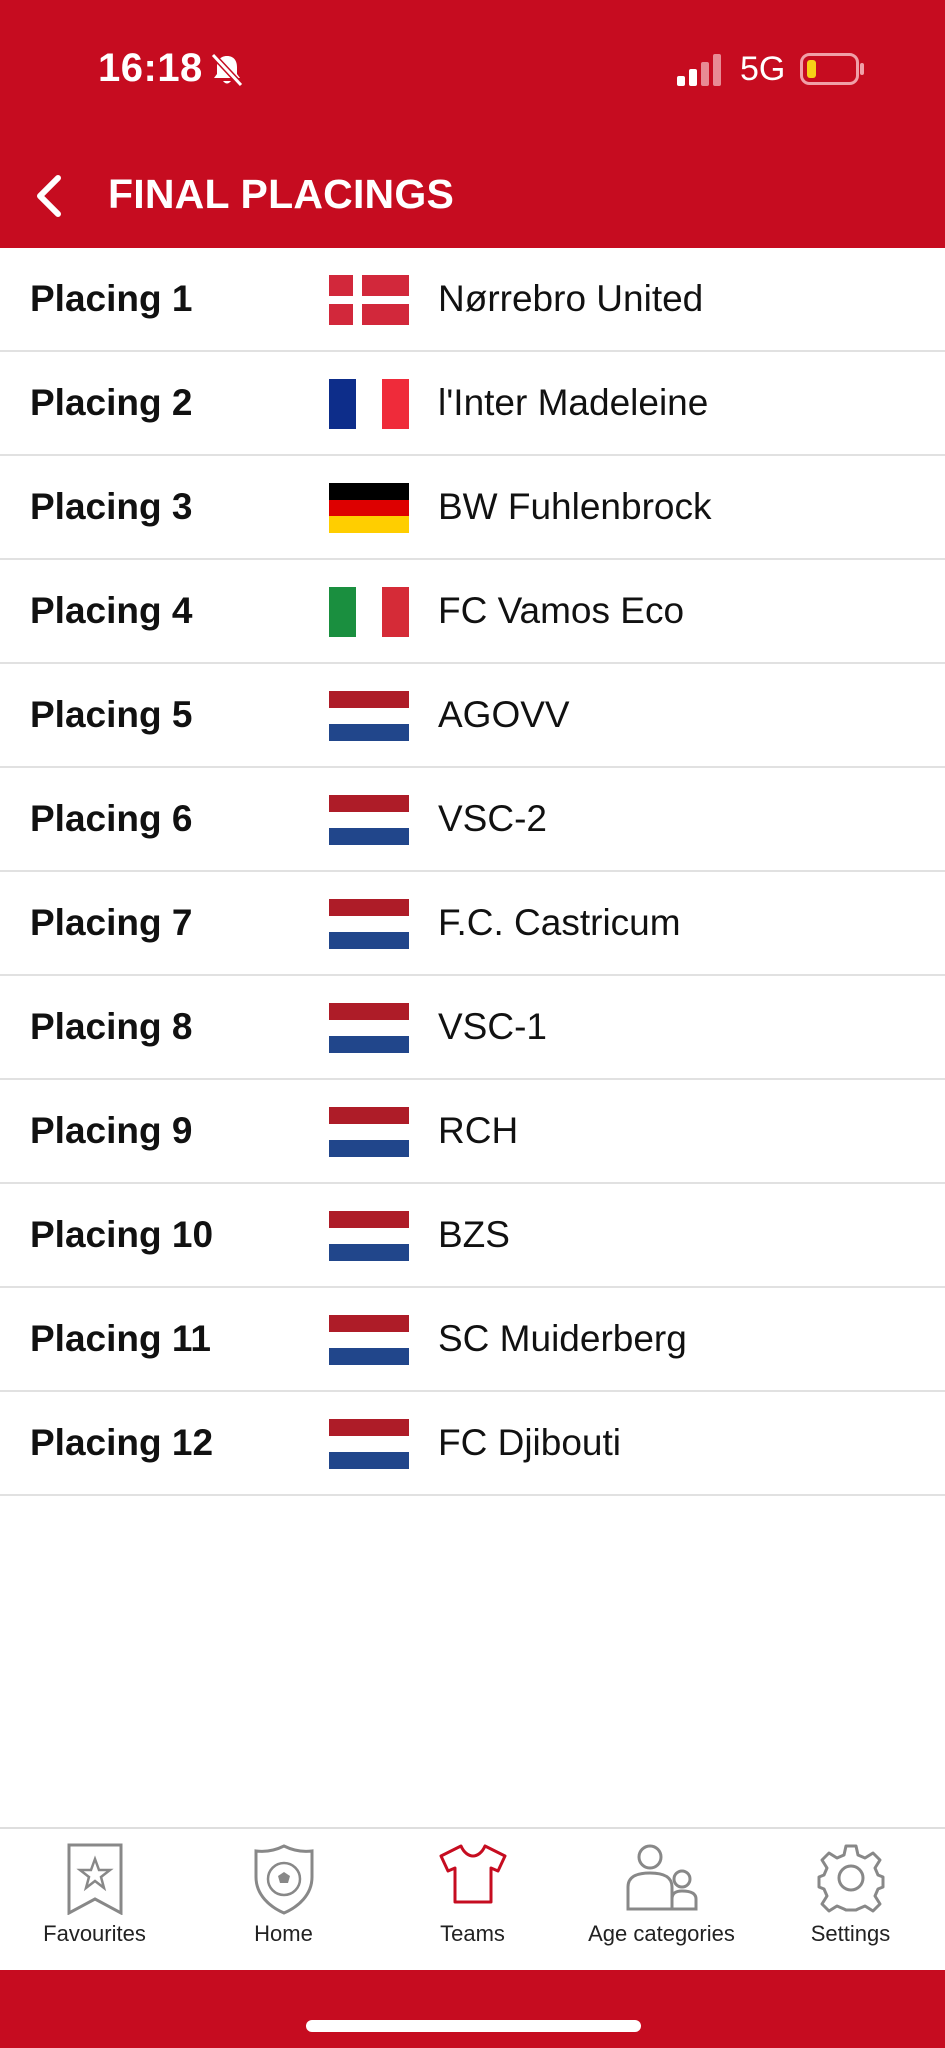  I want to click on team-name: BW Fuhlenbrock, so click(575, 506).